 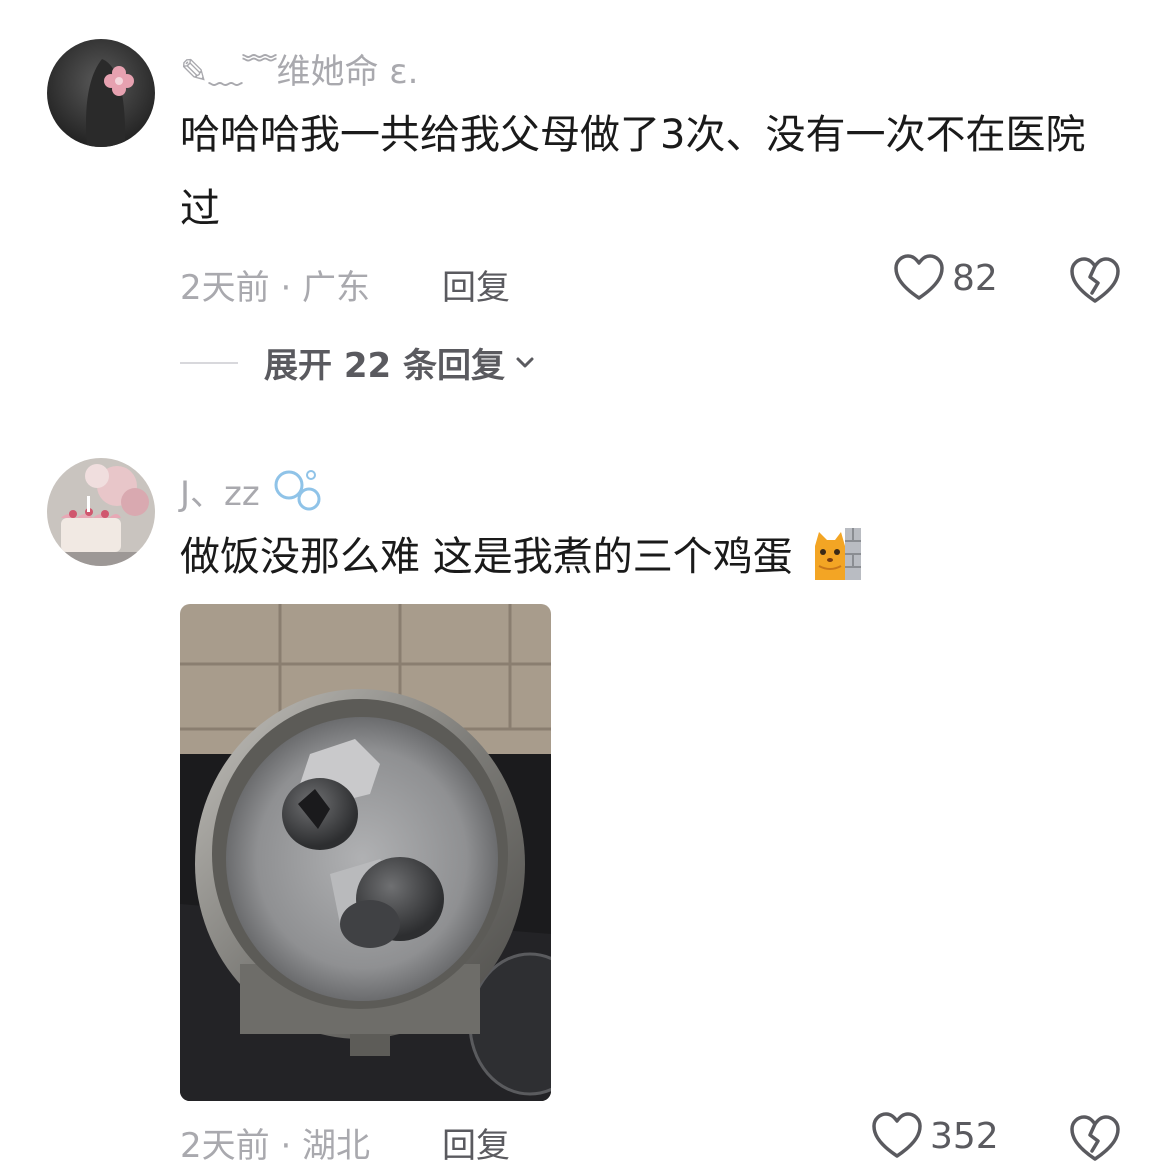 What do you see at coordinates (486, 557) in the screenshot?
I see `comment-text-body: 做饭没那么难 这是我煮的三个鸡蛋` at bounding box center [486, 557].